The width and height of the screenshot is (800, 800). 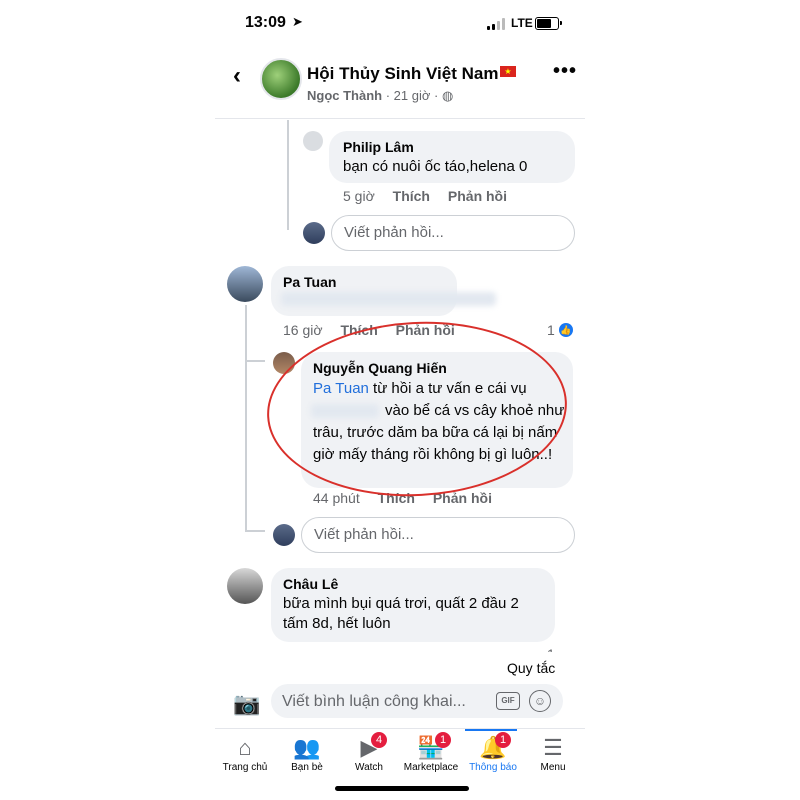 I want to click on emoji-icon: ☺, so click(x=540, y=701).